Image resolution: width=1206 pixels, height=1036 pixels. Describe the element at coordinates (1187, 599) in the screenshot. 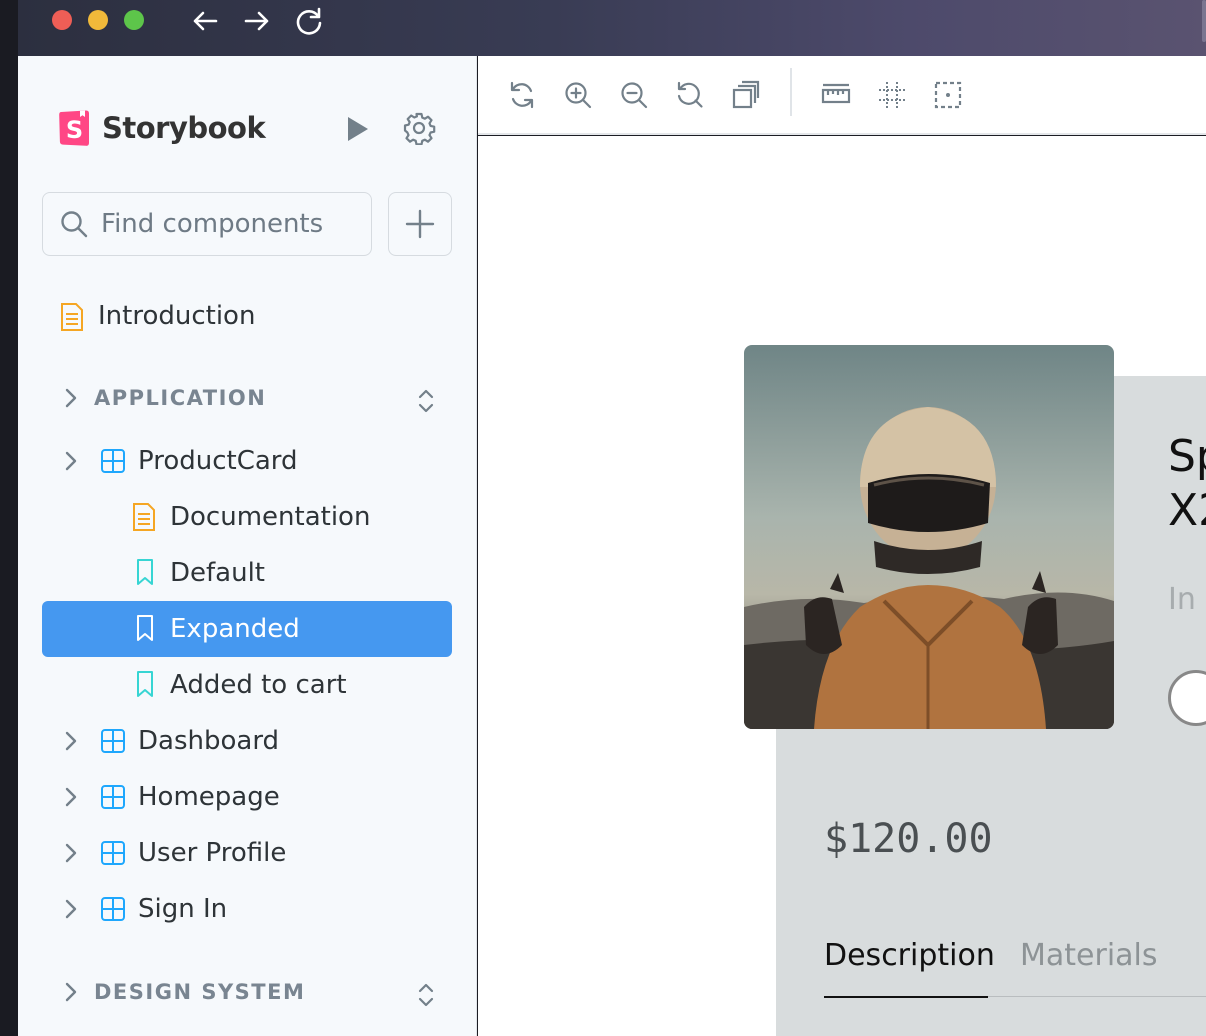

I see `product-subtitle: In s` at that location.